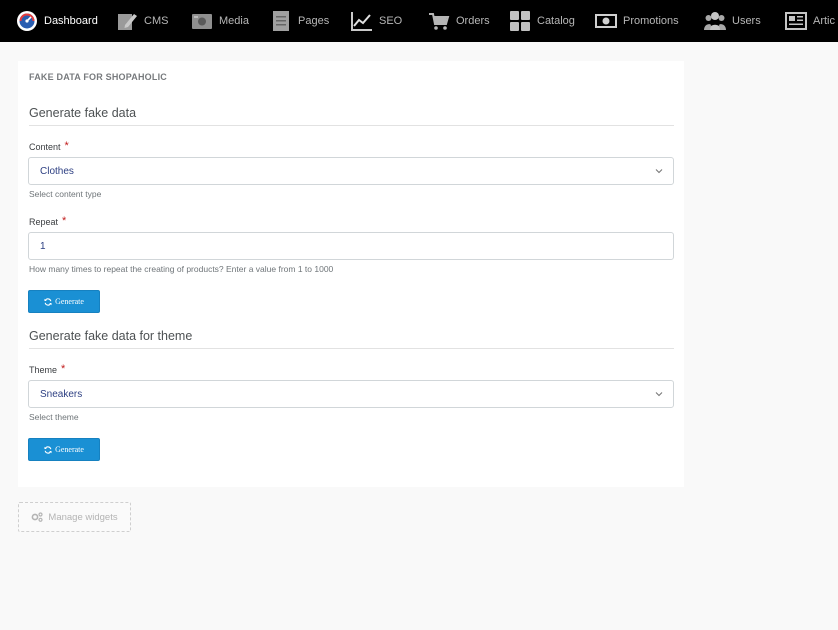  What do you see at coordinates (314, 21) in the screenshot?
I see `nav-item-label: Pages` at bounding box center [314, 21].